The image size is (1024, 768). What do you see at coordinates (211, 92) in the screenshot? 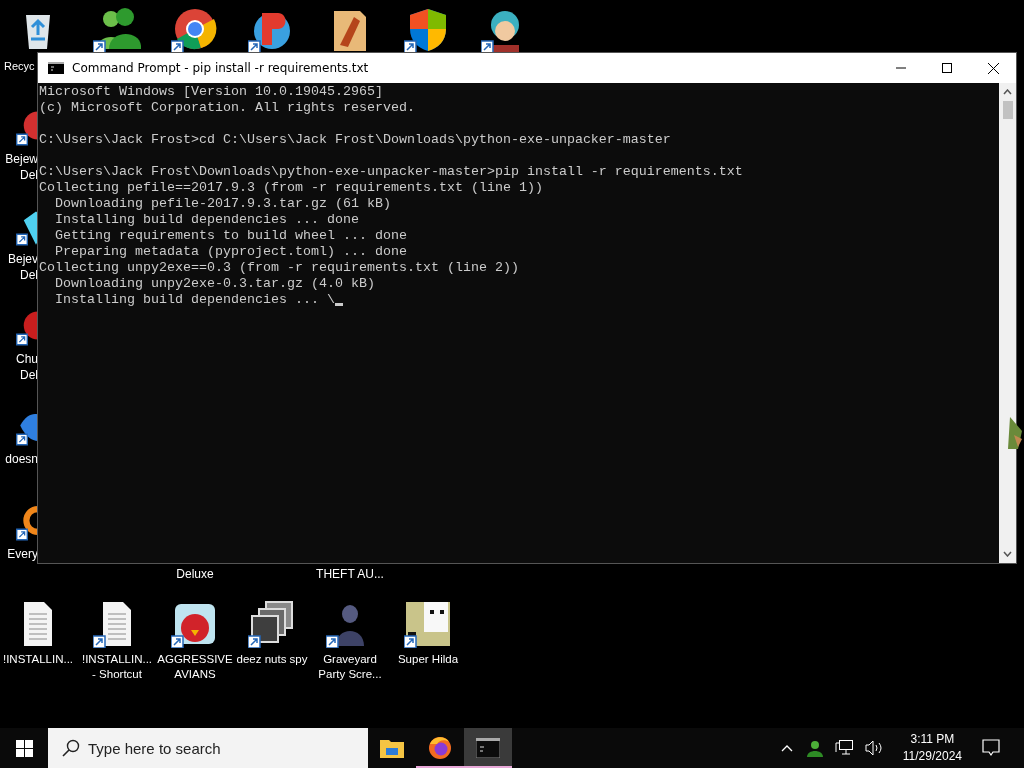
I see `terminal-line: Microsoft Windows [Version 10.0.19045.2965]` at bounding box center [211, 92].